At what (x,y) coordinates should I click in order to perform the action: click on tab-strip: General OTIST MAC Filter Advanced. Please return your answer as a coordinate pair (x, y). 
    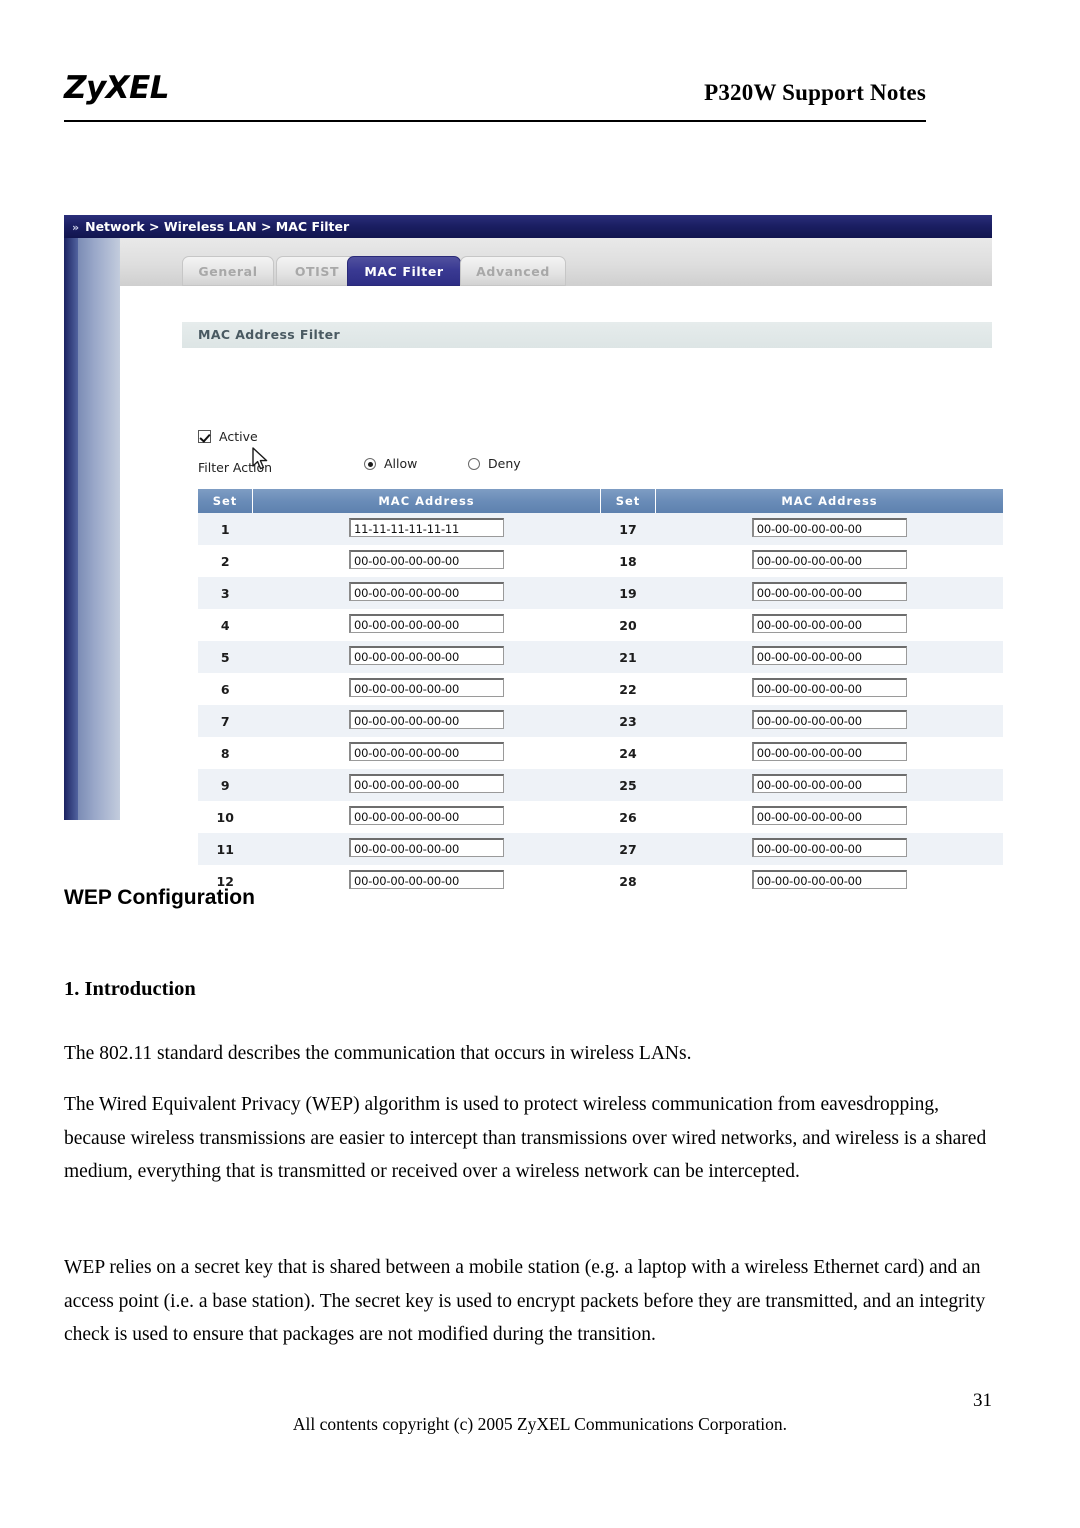
    Looking at the image, I should click on (556, 262).